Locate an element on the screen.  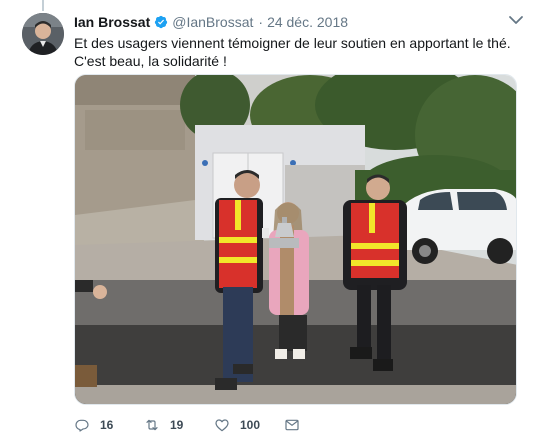
tweet-header: Ian Brossat @IanBrossat · 24 déc. 2018 is located at coordinates (297, 22).